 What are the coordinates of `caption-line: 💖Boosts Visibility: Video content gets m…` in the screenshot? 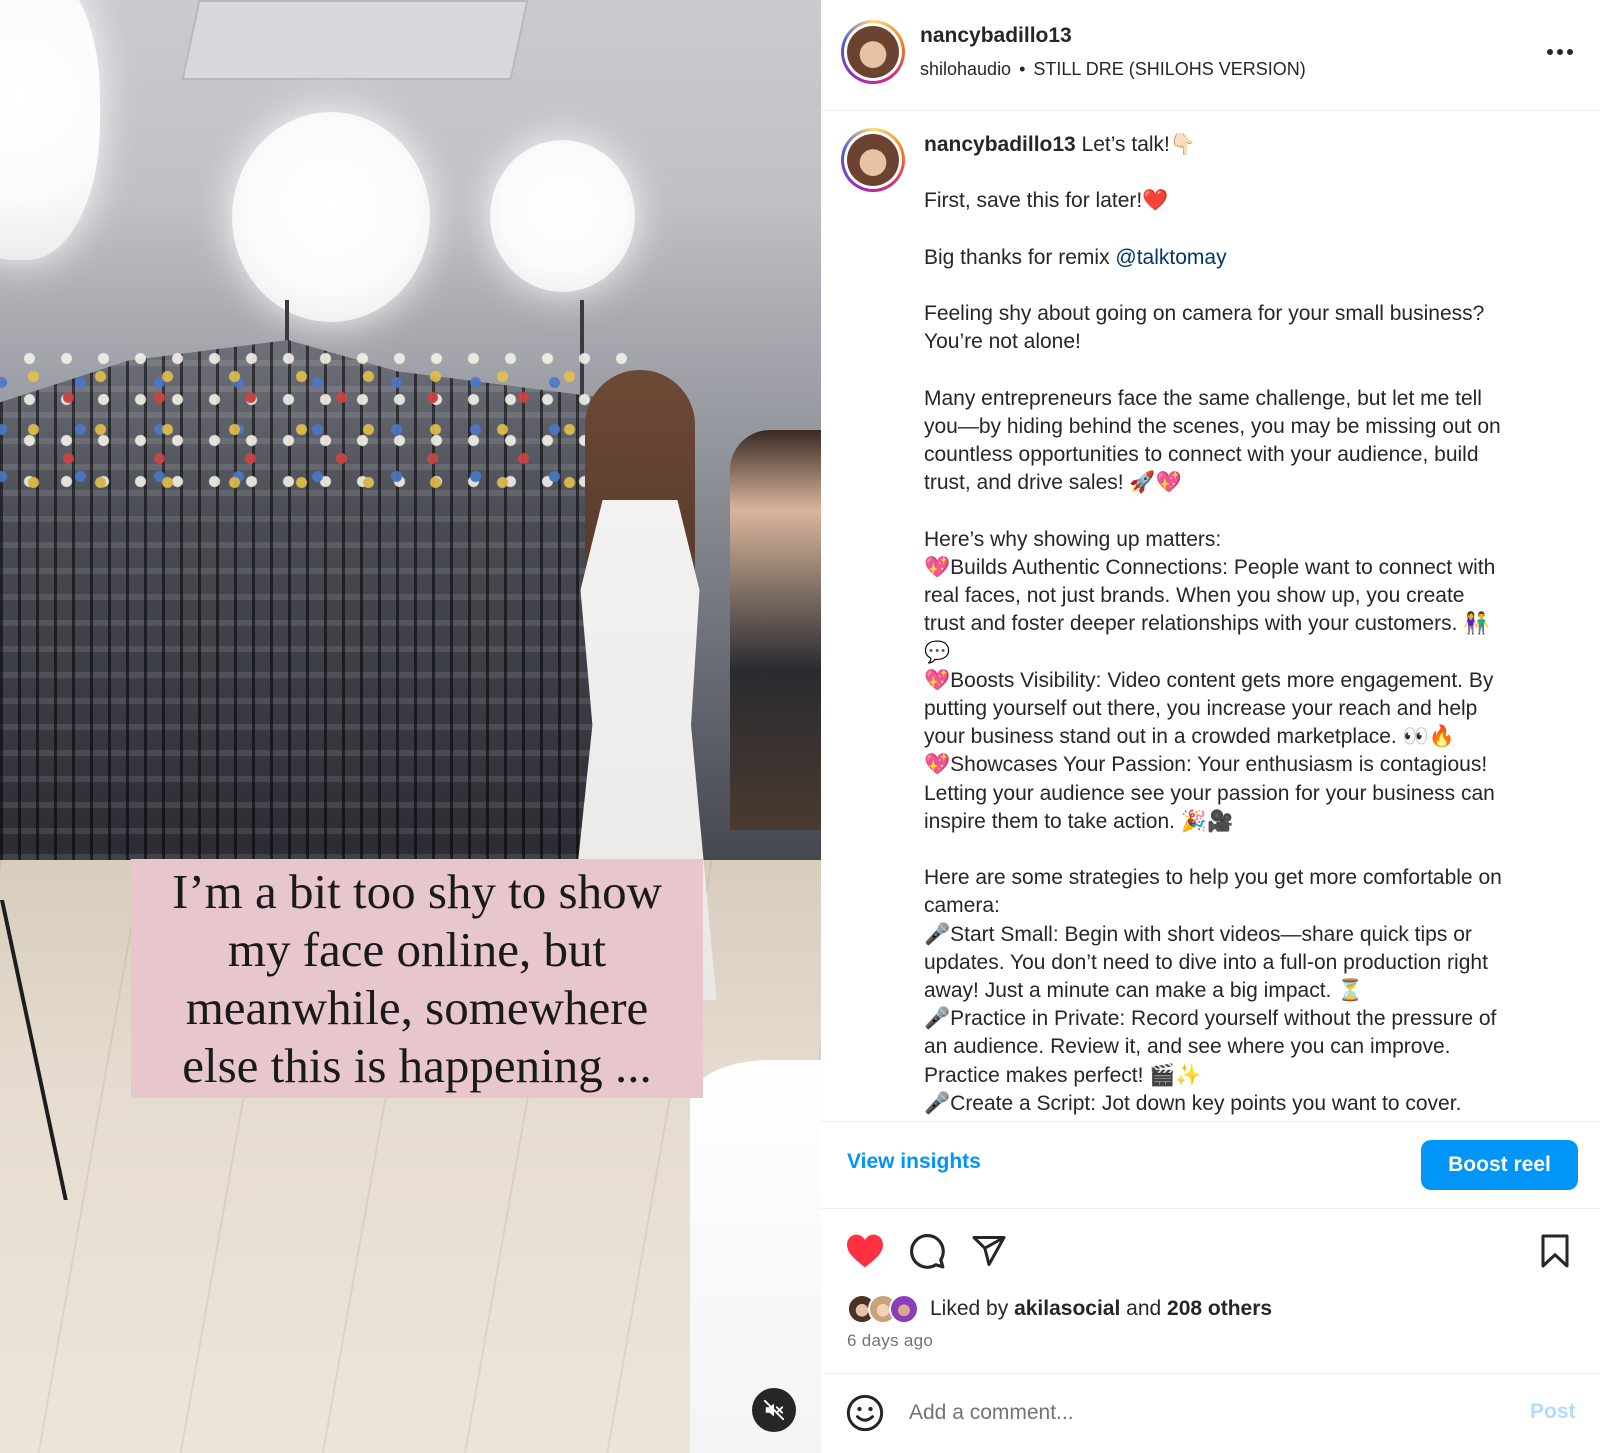 It's located at (1209, 680).